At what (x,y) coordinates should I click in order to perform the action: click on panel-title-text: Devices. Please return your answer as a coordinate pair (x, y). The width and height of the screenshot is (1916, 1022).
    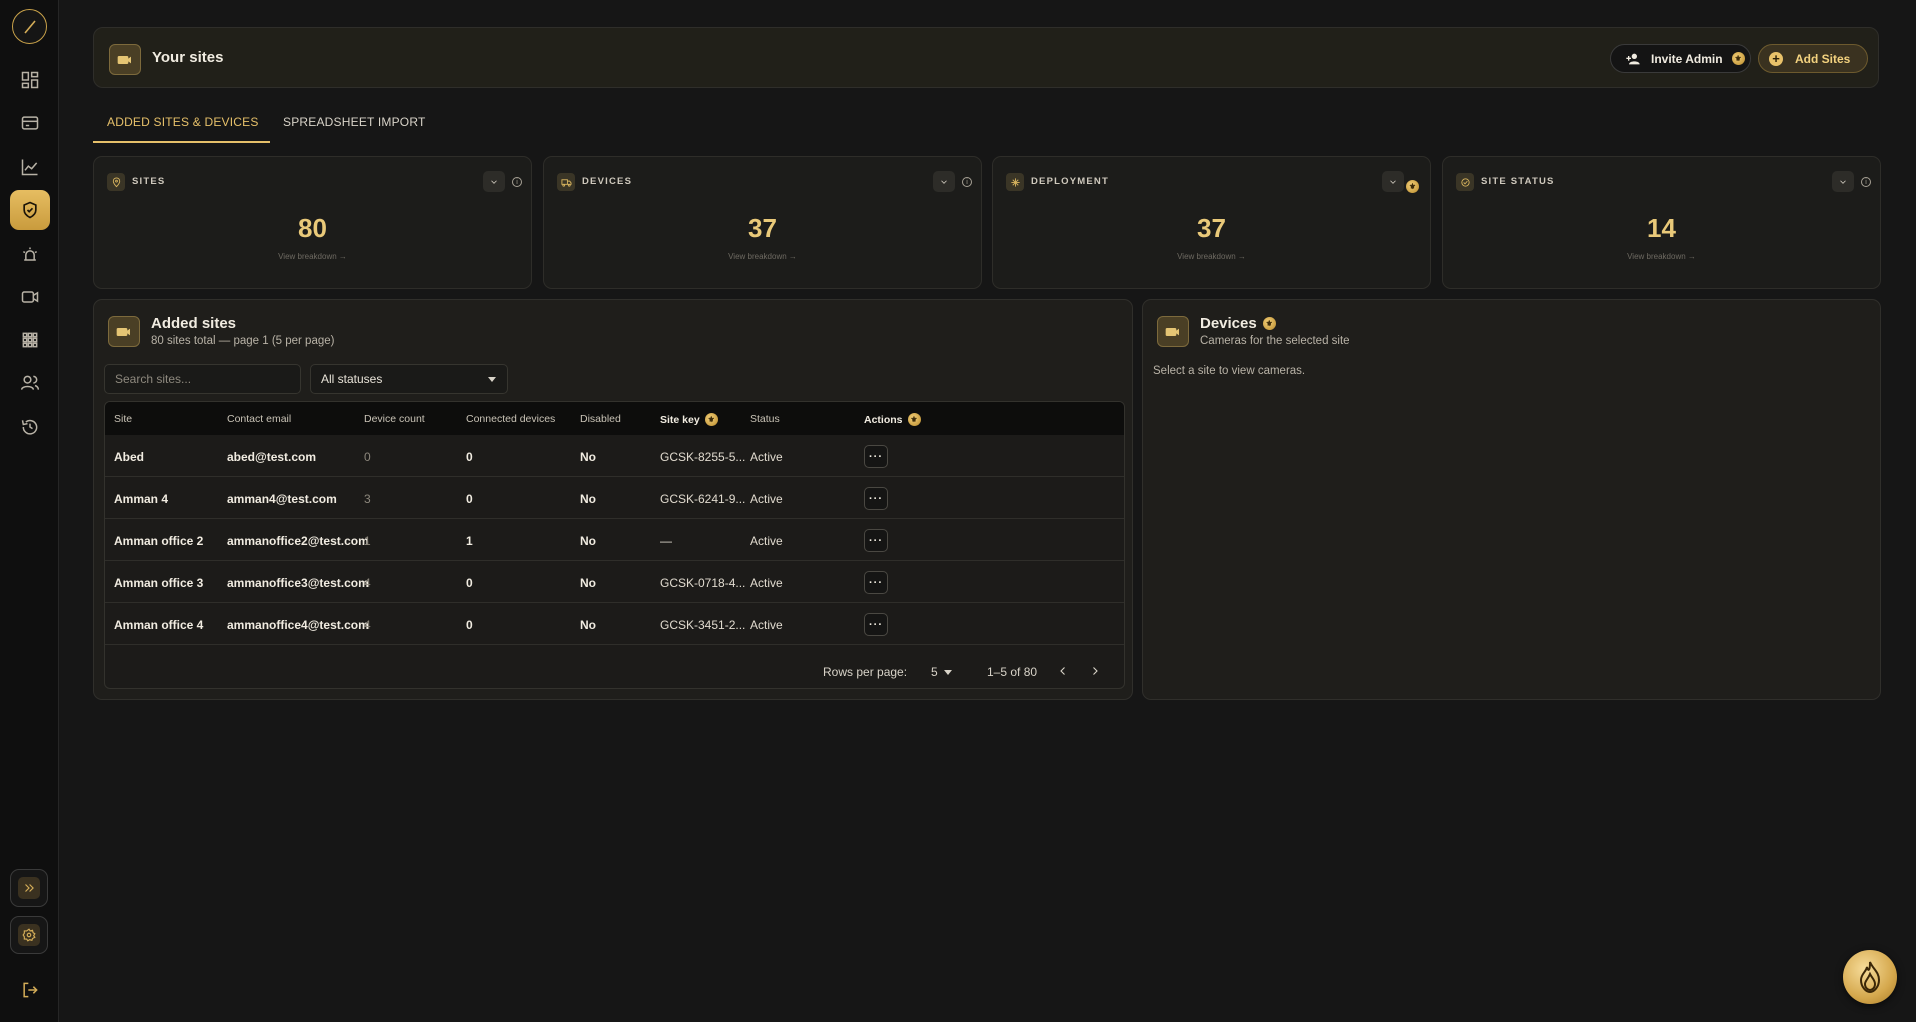
    Looking at the image, I should click on (1228, 323).